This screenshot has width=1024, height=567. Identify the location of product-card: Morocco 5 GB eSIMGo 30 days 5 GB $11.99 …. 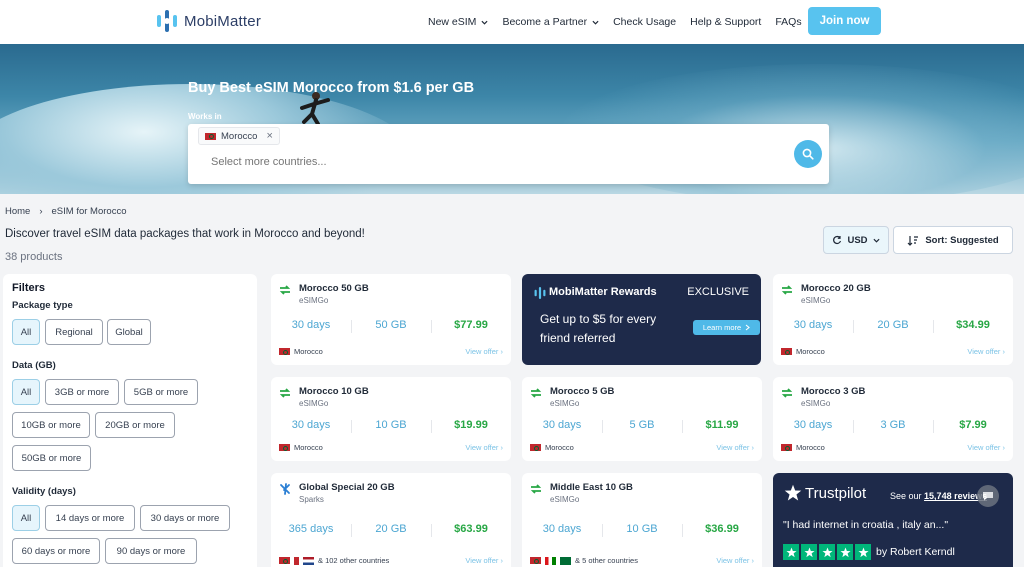
(642, 419).